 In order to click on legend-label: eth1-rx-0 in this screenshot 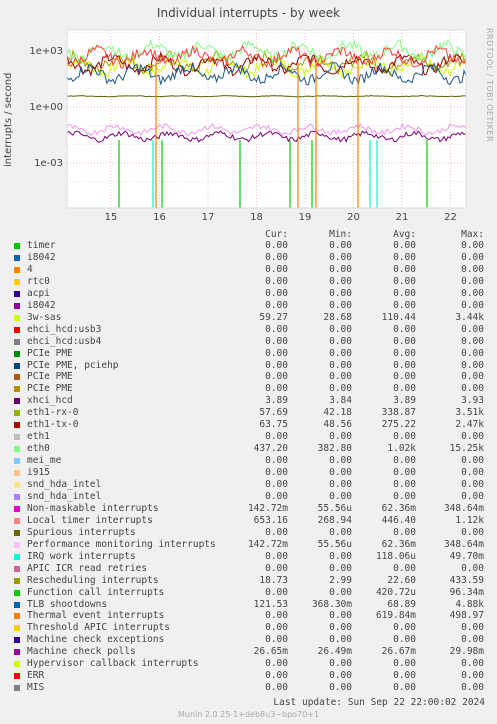, I will do `click(53, 413)`.